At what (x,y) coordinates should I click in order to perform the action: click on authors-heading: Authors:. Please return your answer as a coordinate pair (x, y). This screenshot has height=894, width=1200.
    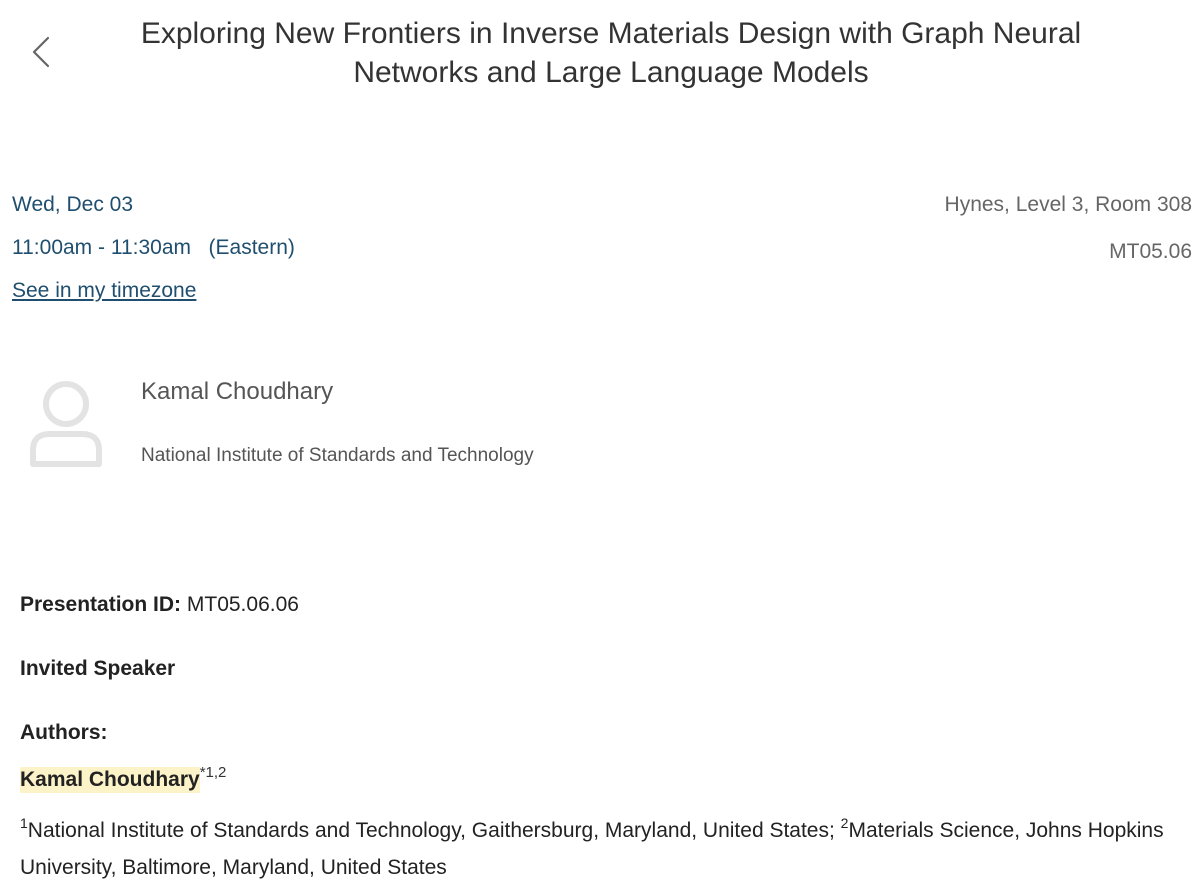
    Looking at the image, I should click on (64, 732).